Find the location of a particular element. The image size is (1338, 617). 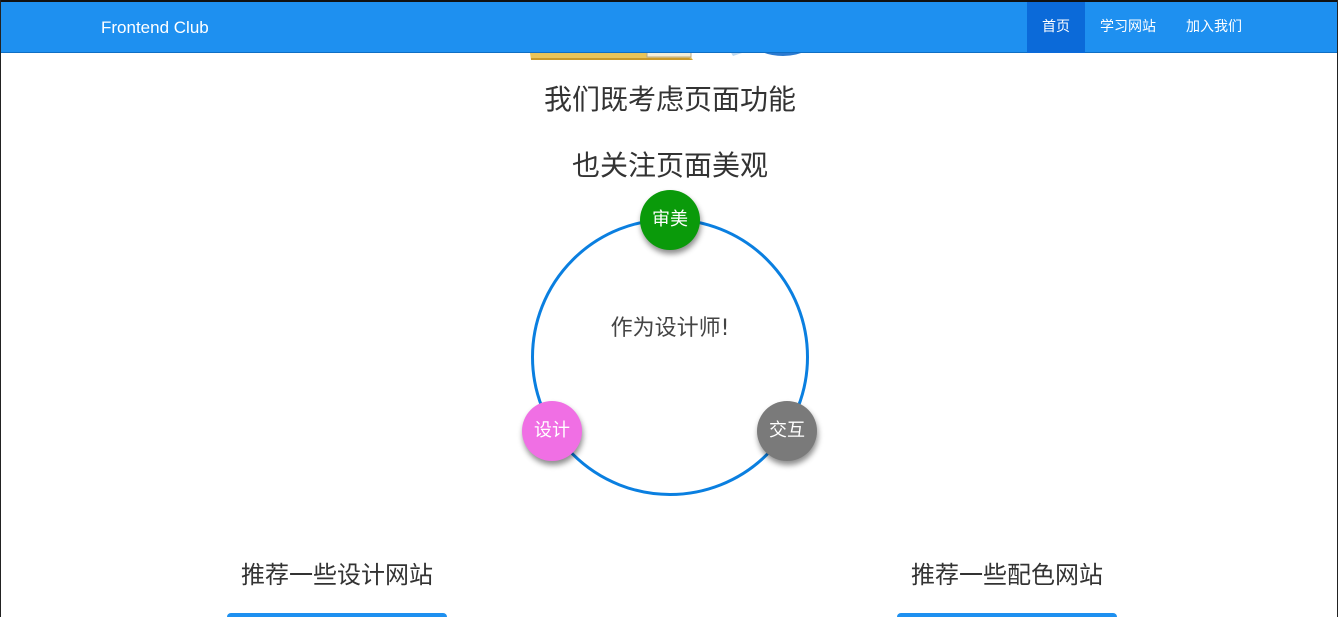

design-sites-title: 推荐一些设计网站 is located at coordinates (337, 575).